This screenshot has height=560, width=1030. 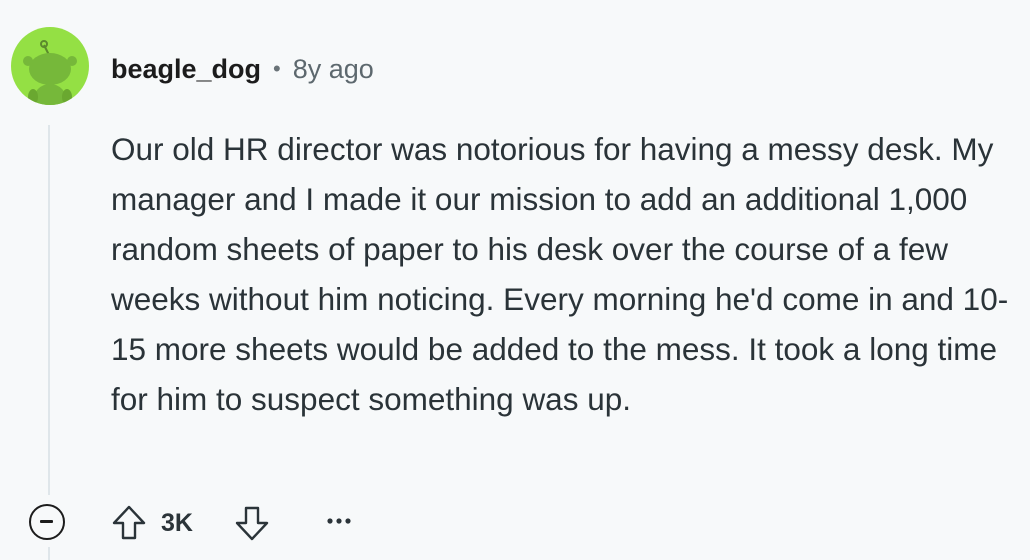 What do you see at coordinates (50, 72) in the screenshot?
I see `snoo-avatar-icon` at bounding box center [50, 72].